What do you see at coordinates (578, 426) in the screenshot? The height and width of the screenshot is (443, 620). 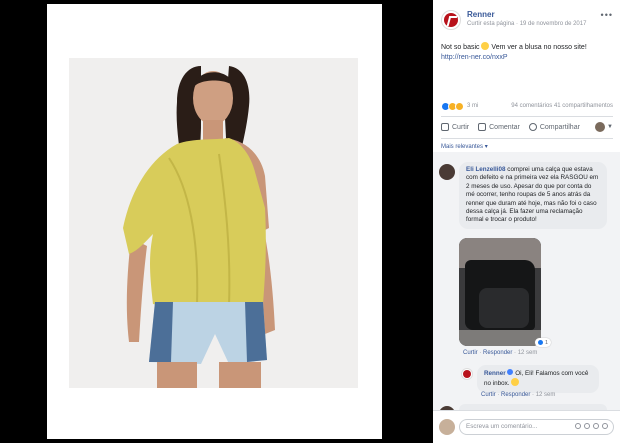 I see `emoji-icon` at bounding box center [578, 426].